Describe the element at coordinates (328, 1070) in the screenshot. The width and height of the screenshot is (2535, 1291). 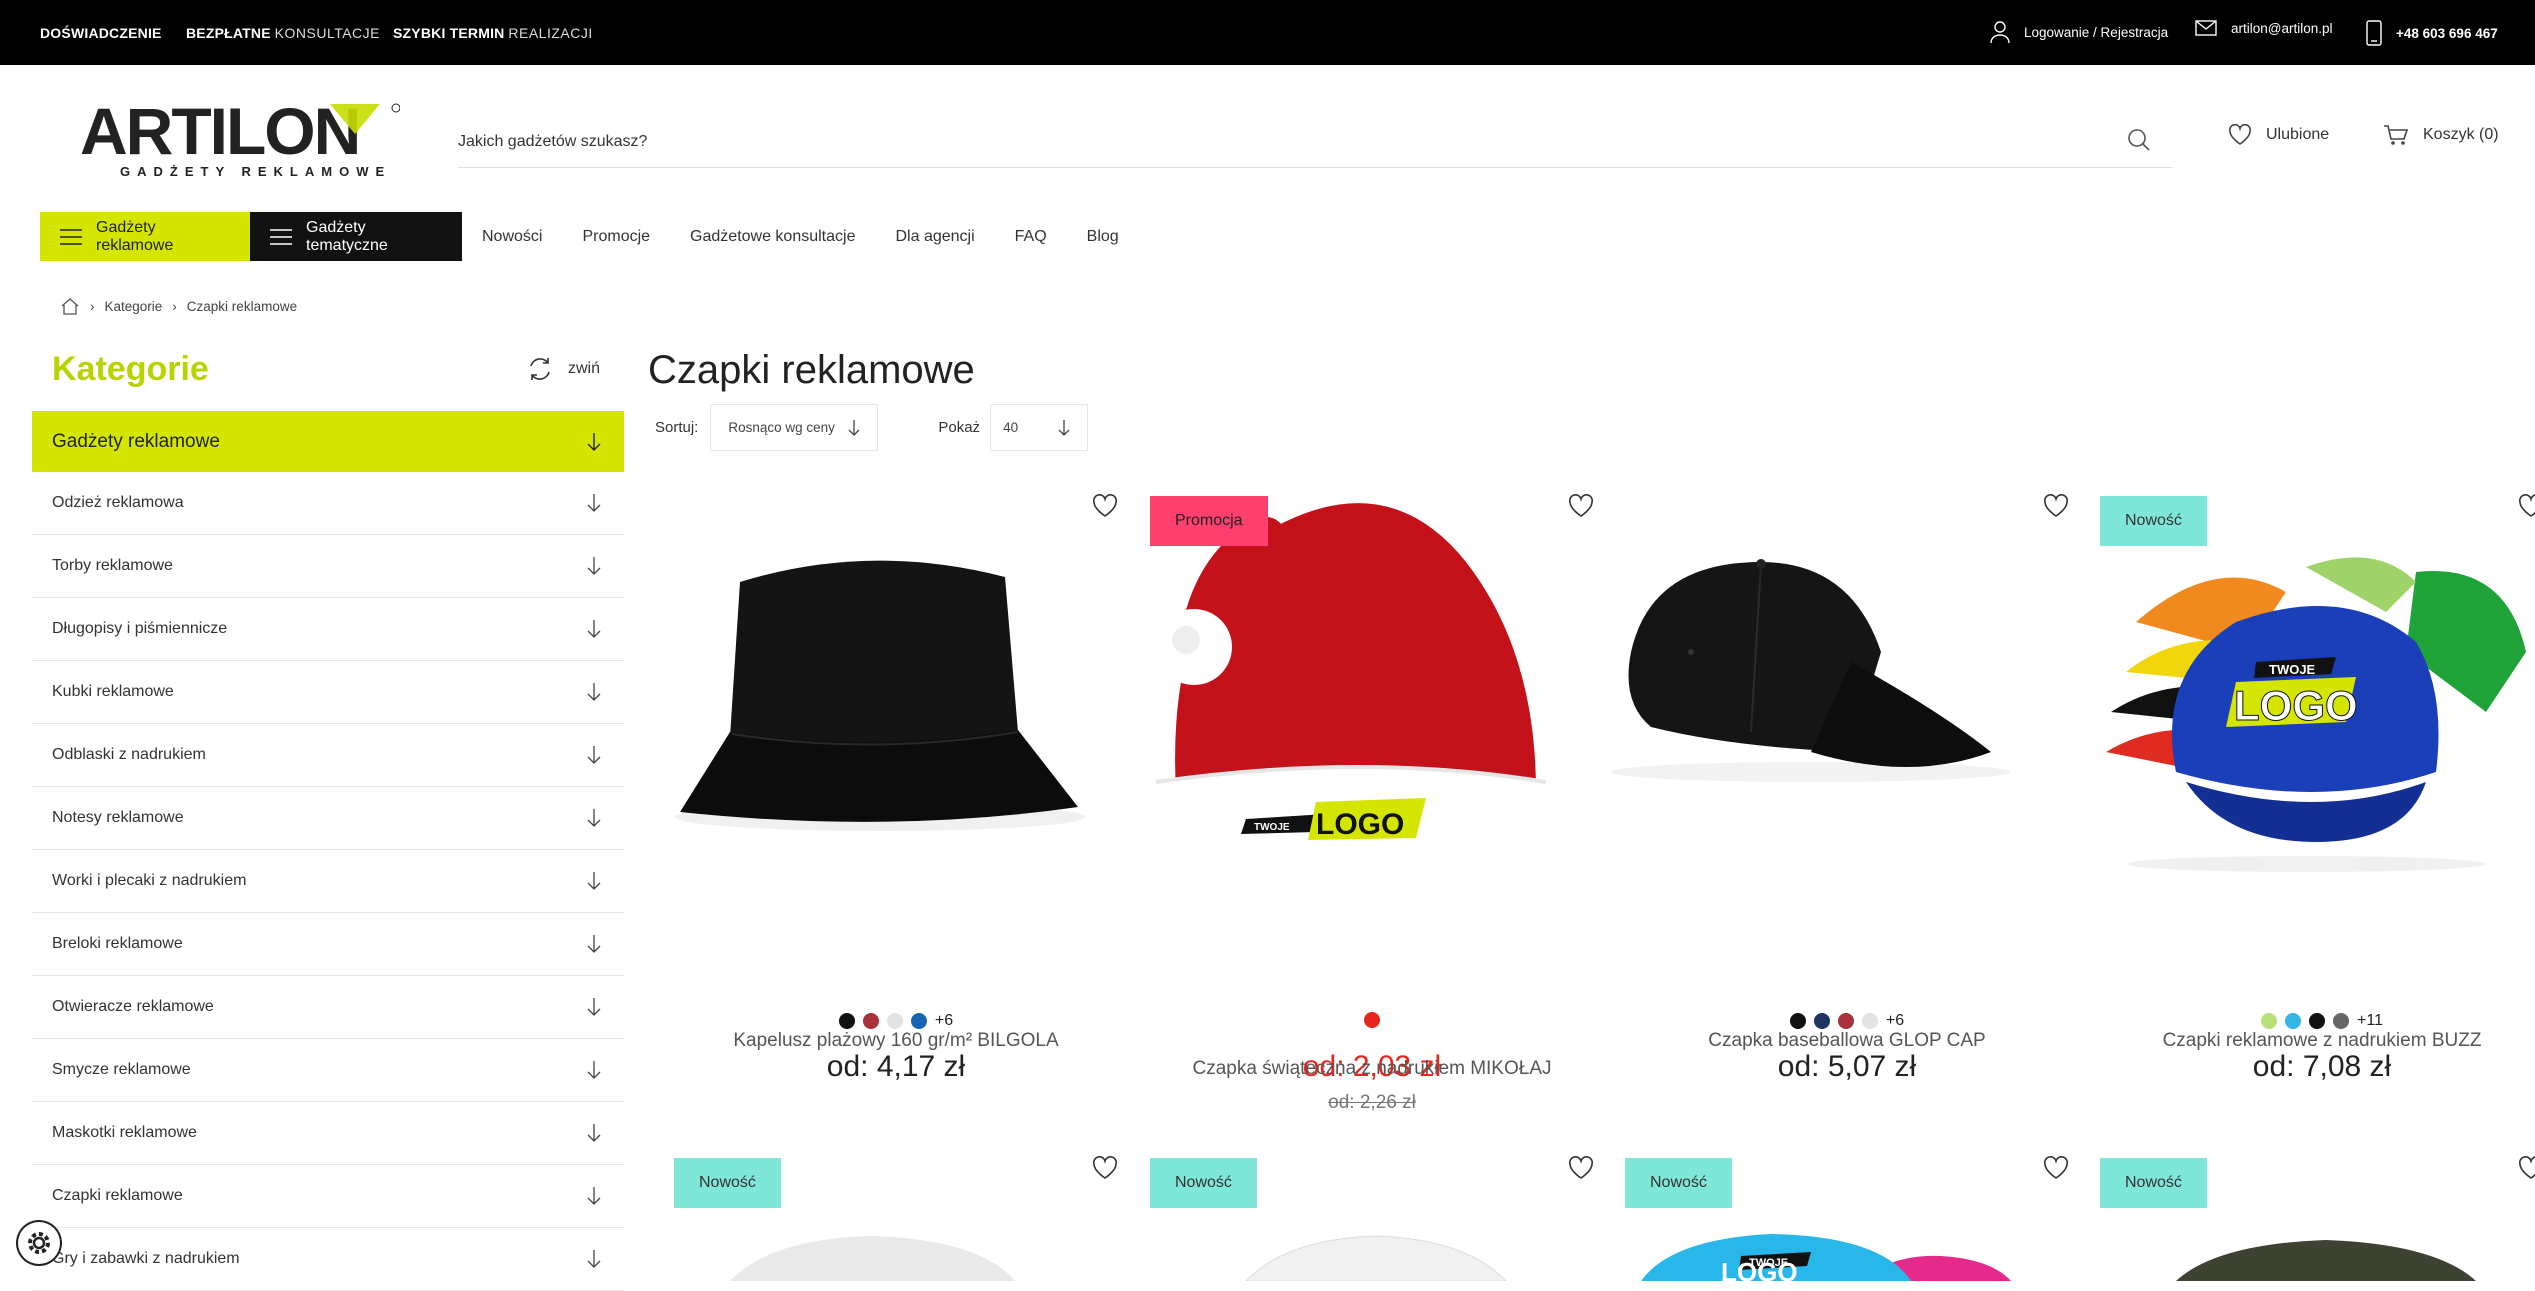
I see `category-item: Smycze reklamowe` at that location.